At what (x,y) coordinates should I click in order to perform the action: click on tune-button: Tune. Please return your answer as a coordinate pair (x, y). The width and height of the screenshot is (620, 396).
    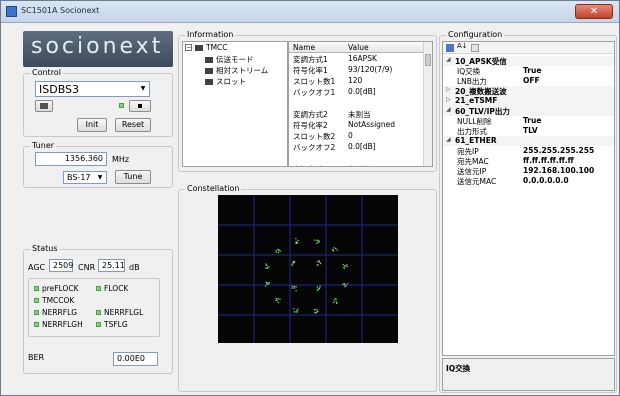
    Looking at the image, I should click on (133, 177).